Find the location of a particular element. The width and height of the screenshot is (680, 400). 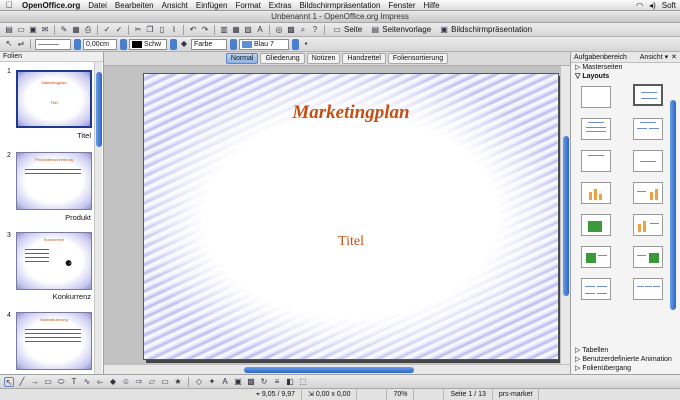

glue-points-icon: ✦ is located at coordinates (212, 382).